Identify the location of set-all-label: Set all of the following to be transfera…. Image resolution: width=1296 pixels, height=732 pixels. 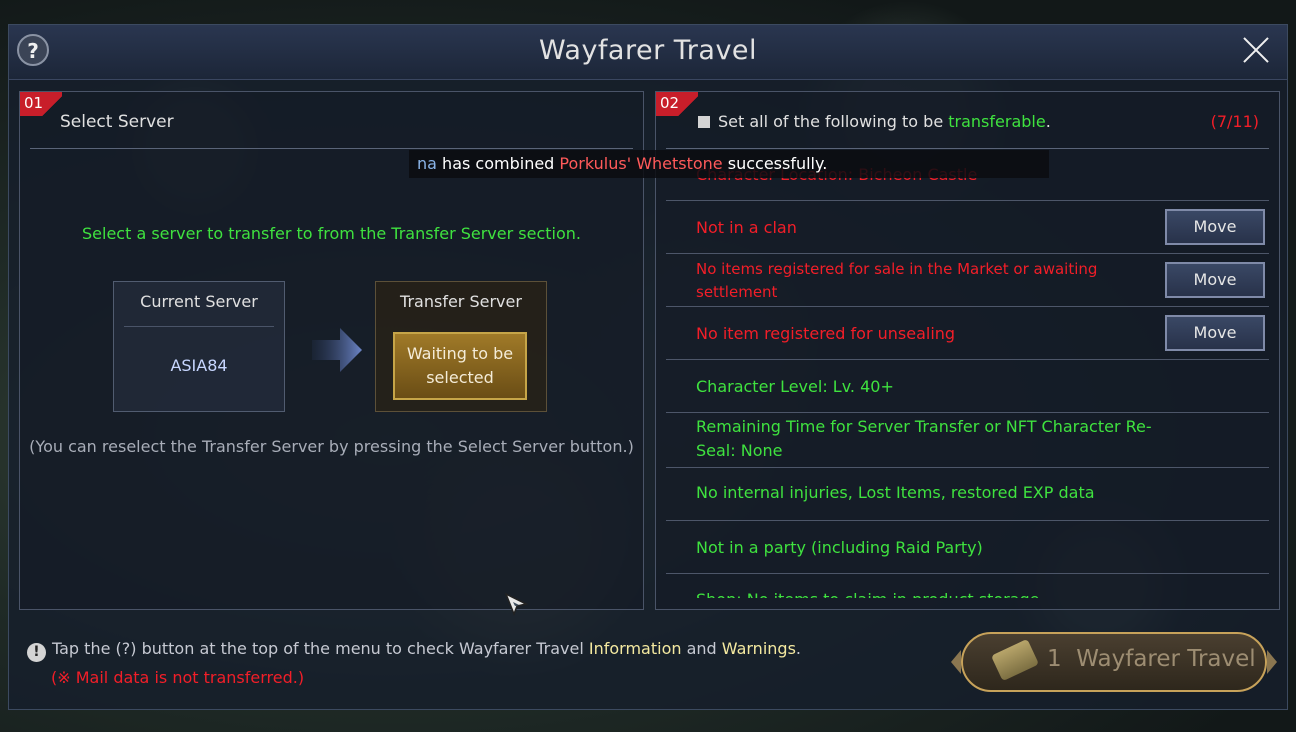
(884, 121).